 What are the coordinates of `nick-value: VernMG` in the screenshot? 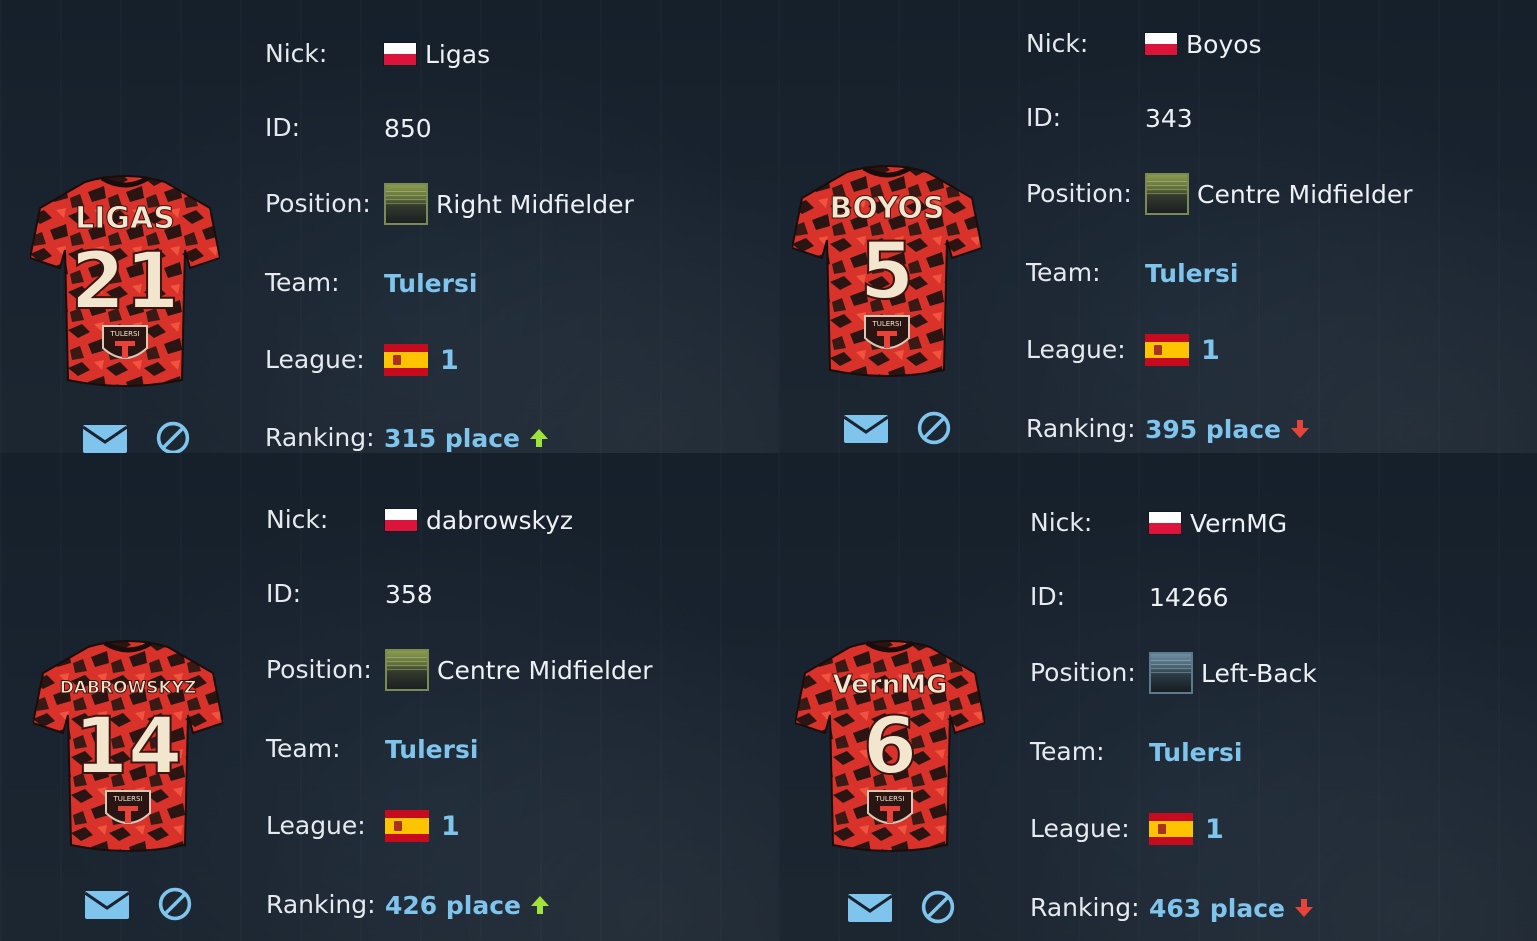 It's located at (1218, 523).